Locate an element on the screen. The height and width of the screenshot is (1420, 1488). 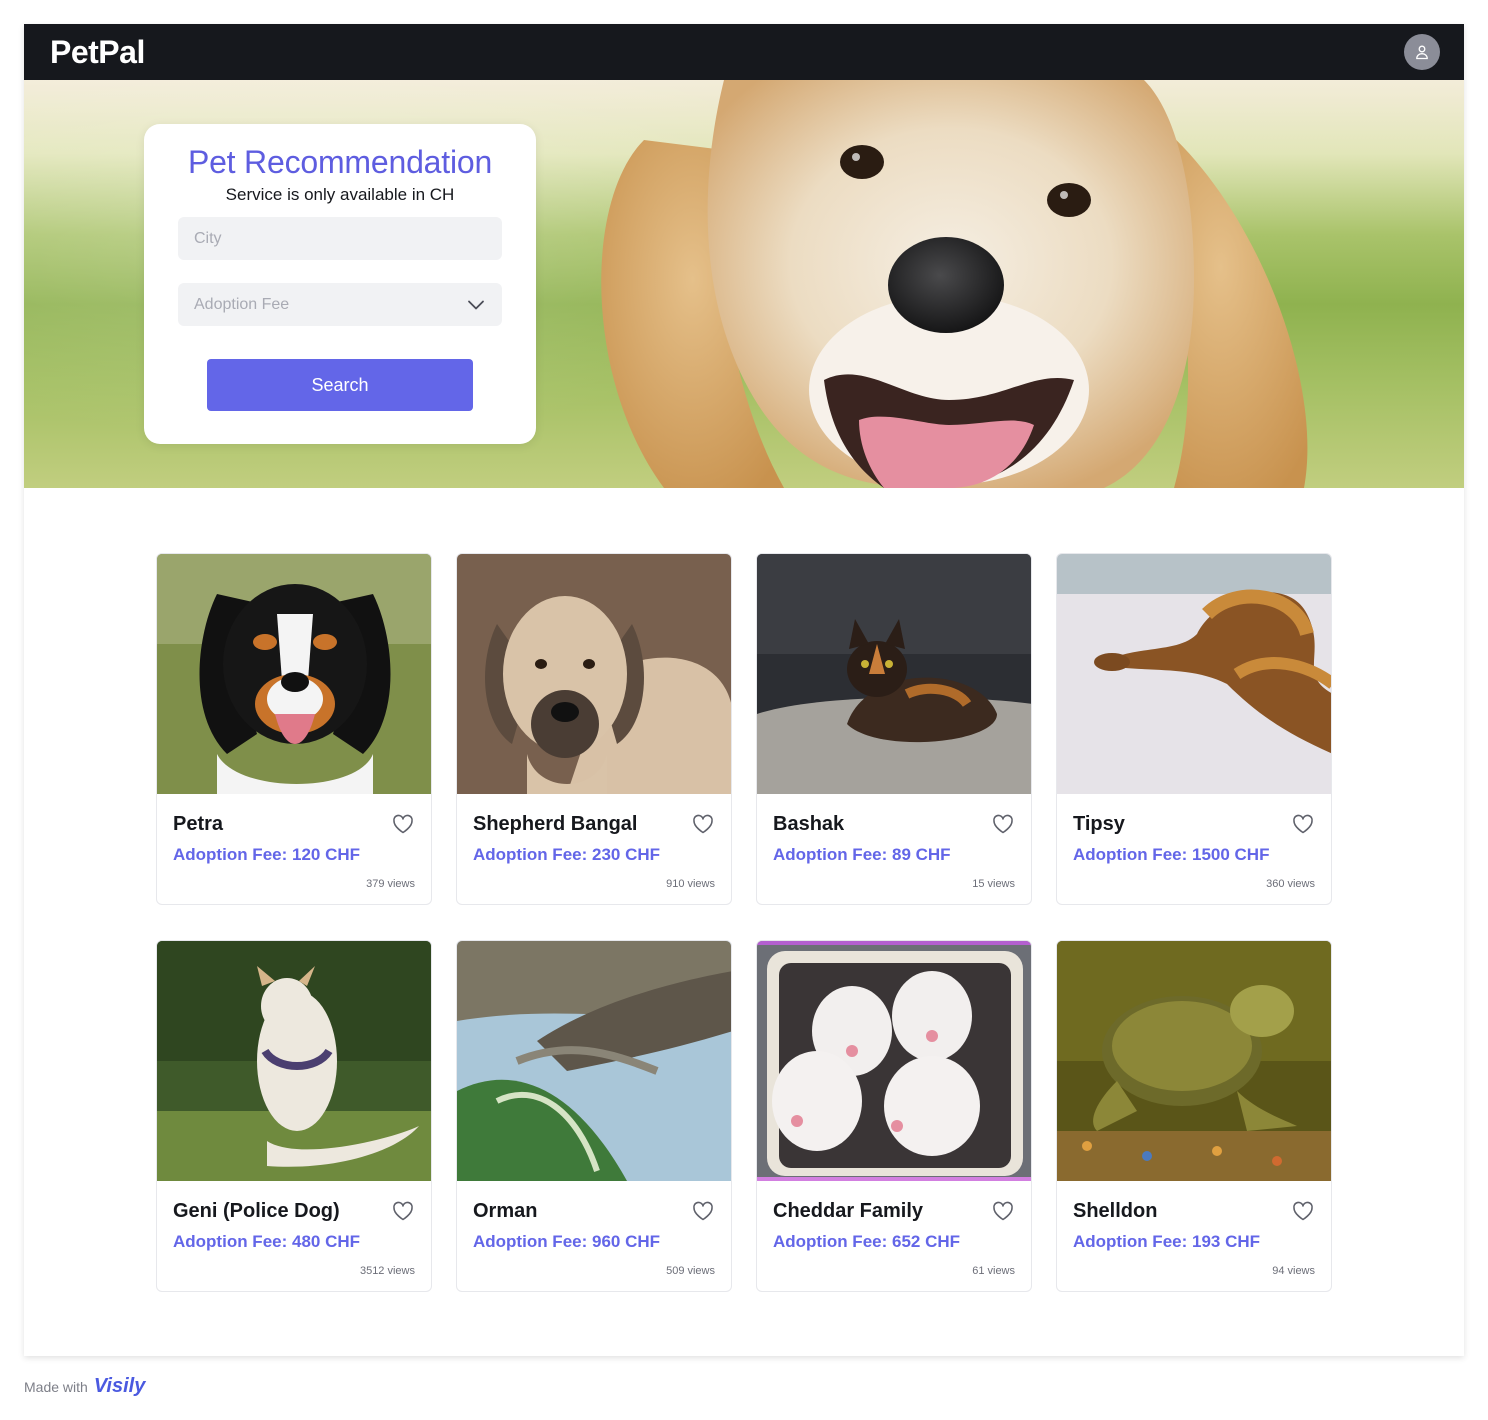
pet-name: Petra is located at coordinates (198, 824).